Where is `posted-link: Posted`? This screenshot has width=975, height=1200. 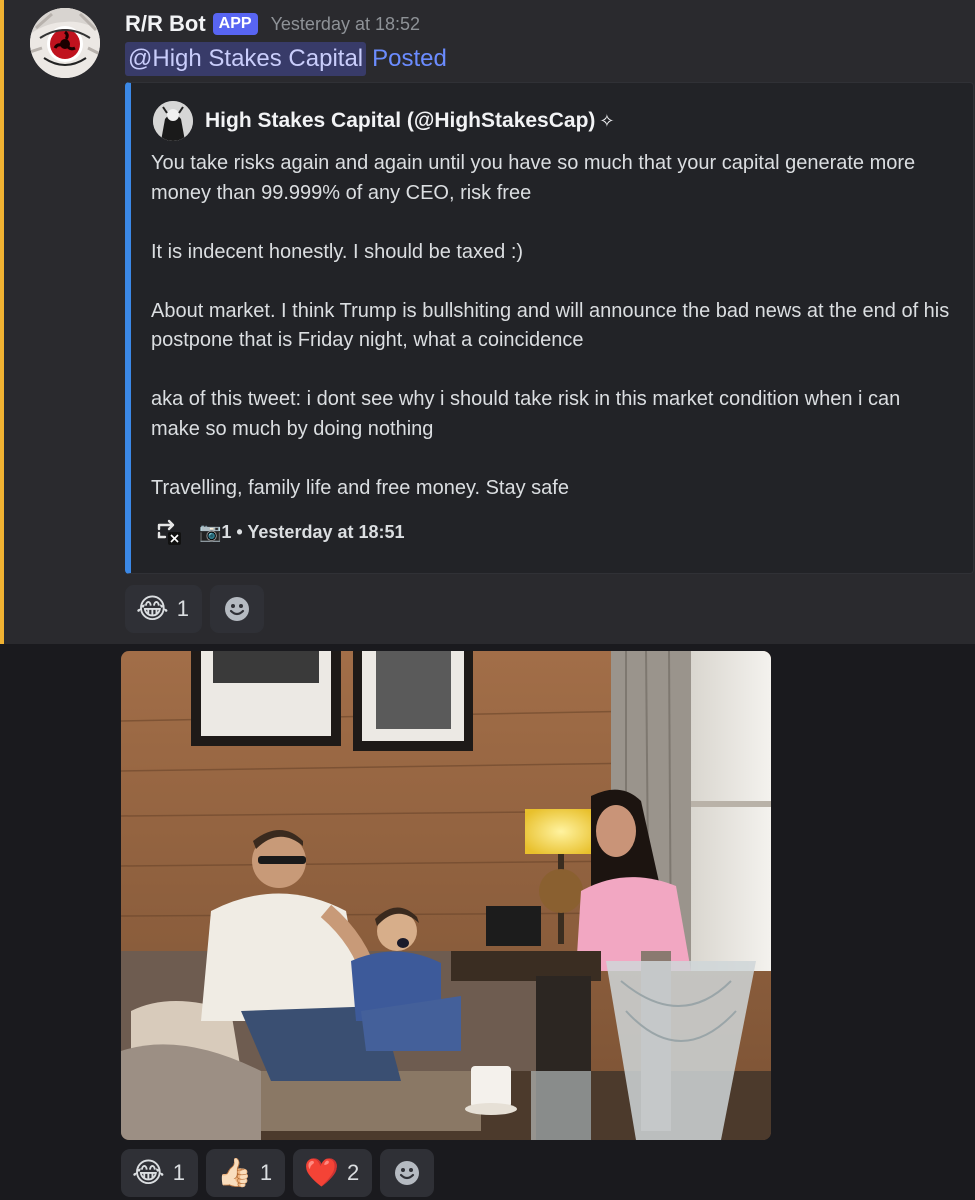 posted-link: Posted is located at coordinates (409, 59).